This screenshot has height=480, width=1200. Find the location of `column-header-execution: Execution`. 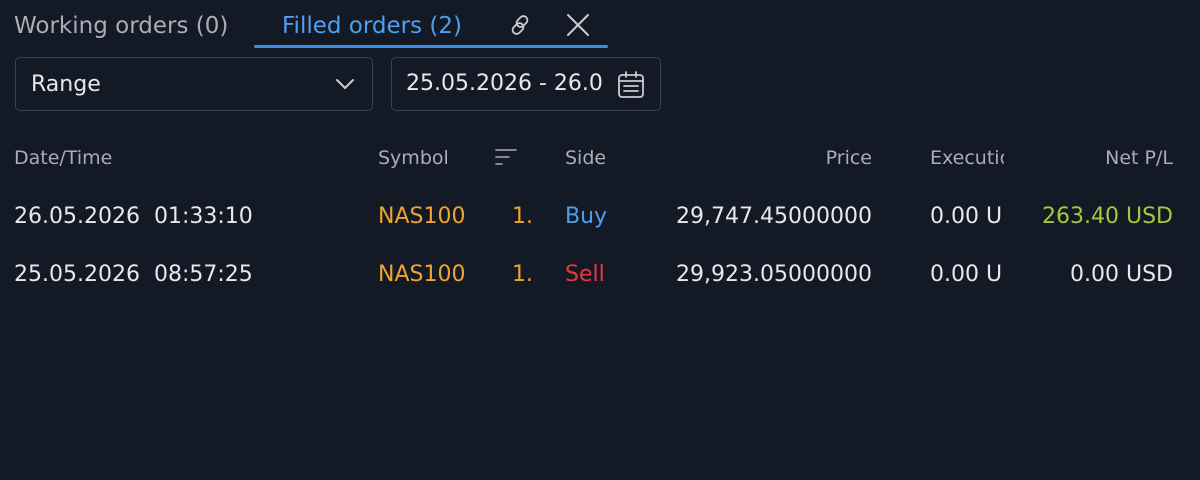

column-header-execution: Execution is located at coordinates (967, 158).